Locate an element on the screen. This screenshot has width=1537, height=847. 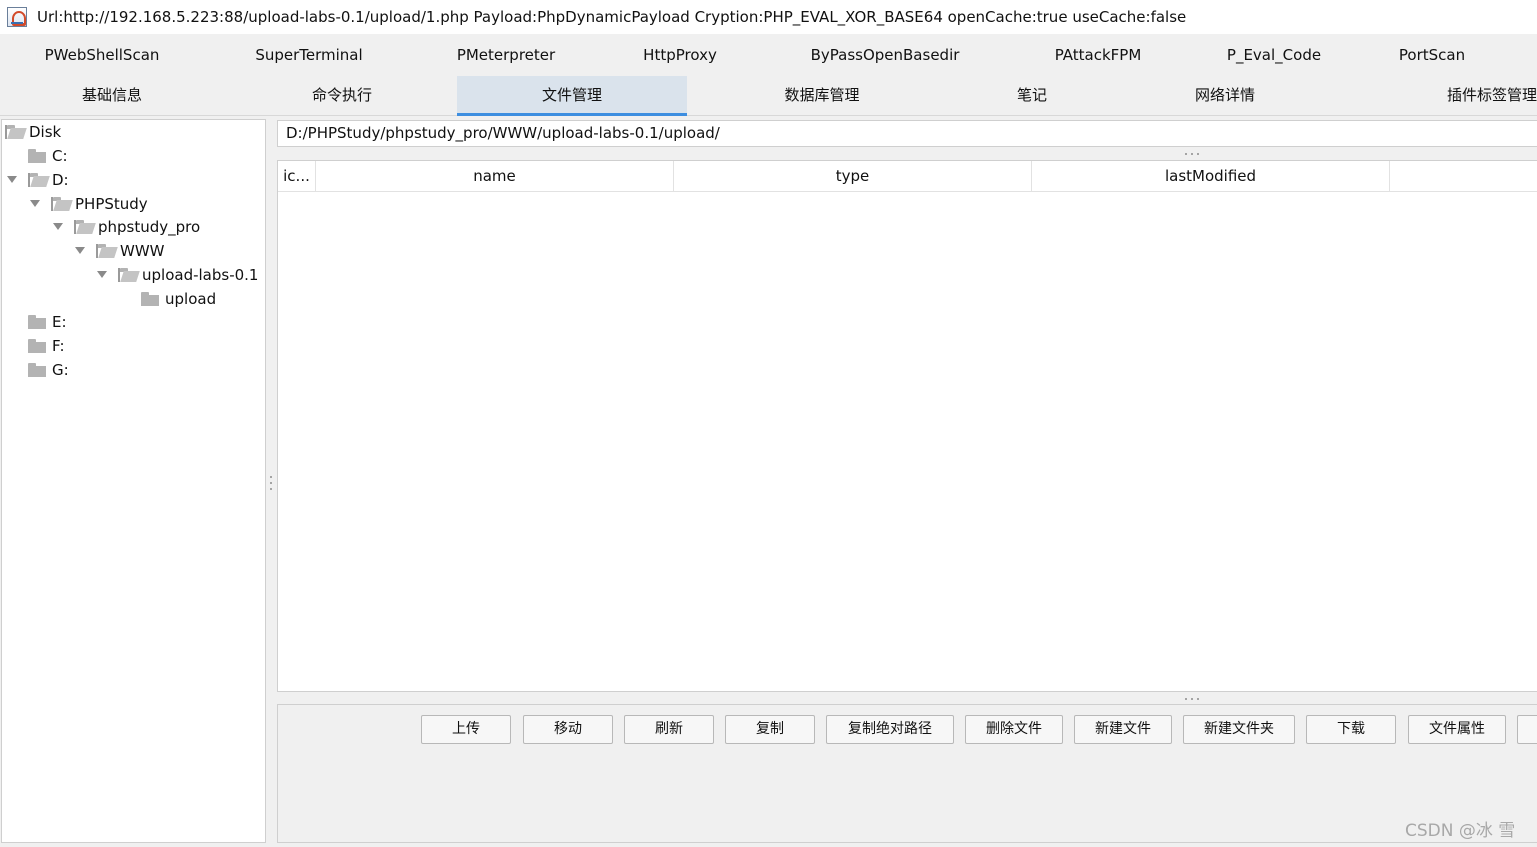
tree-node-d: D: is located at coordinates (37, 180).